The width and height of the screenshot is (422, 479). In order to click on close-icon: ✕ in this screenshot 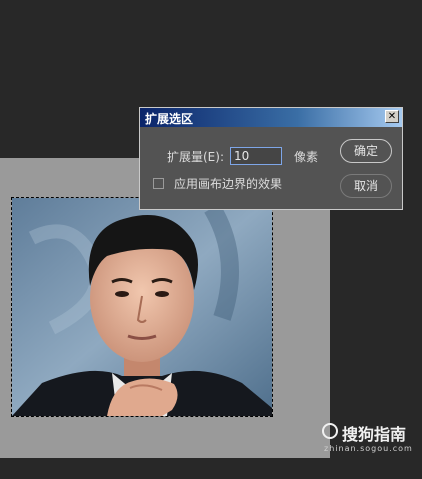, I will do `click(392, 116)`.